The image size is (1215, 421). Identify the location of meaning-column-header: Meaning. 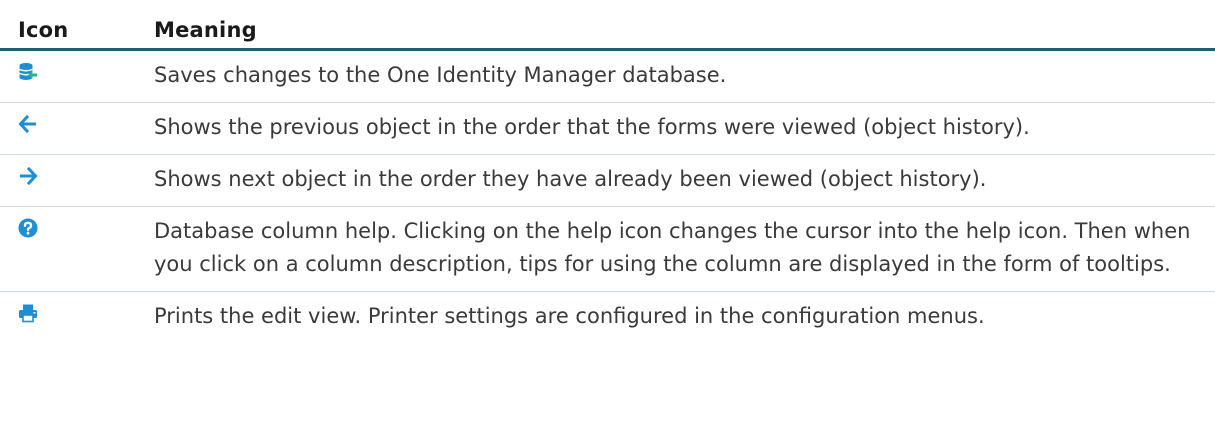
(684, 25).